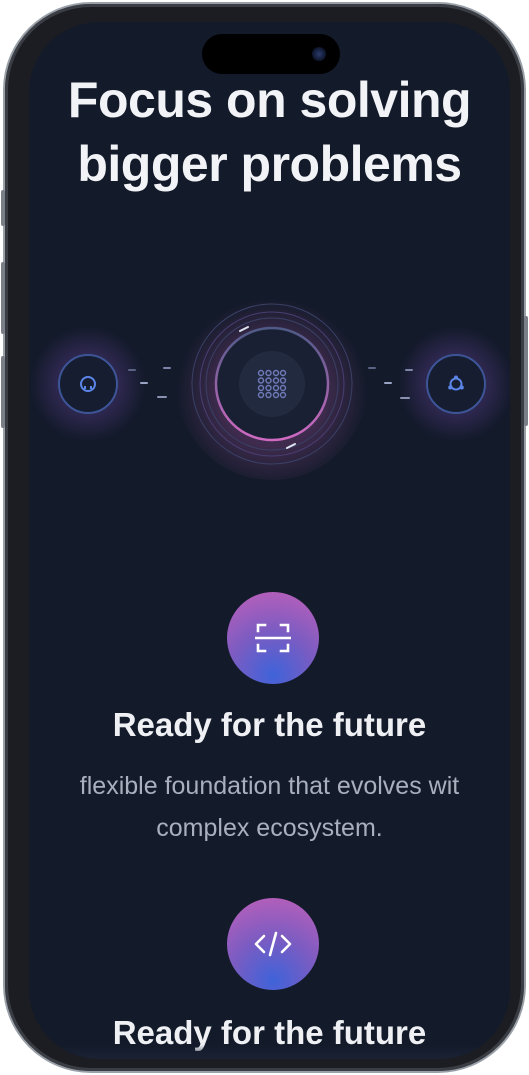 The height and width of the screenshot is (1075, 529). I want to click on headline-line-1: Focus on solving, so click(269, 100).